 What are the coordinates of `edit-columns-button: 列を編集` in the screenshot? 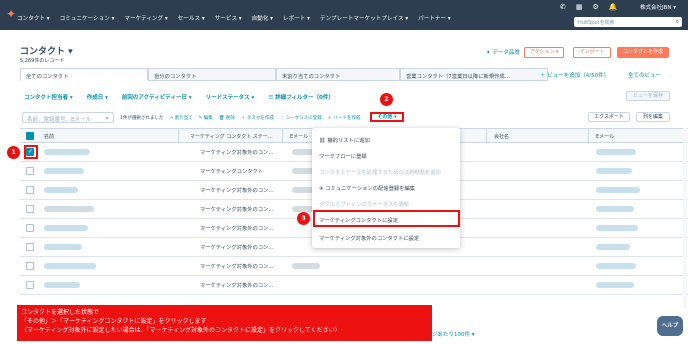 It's located at (653, 117).